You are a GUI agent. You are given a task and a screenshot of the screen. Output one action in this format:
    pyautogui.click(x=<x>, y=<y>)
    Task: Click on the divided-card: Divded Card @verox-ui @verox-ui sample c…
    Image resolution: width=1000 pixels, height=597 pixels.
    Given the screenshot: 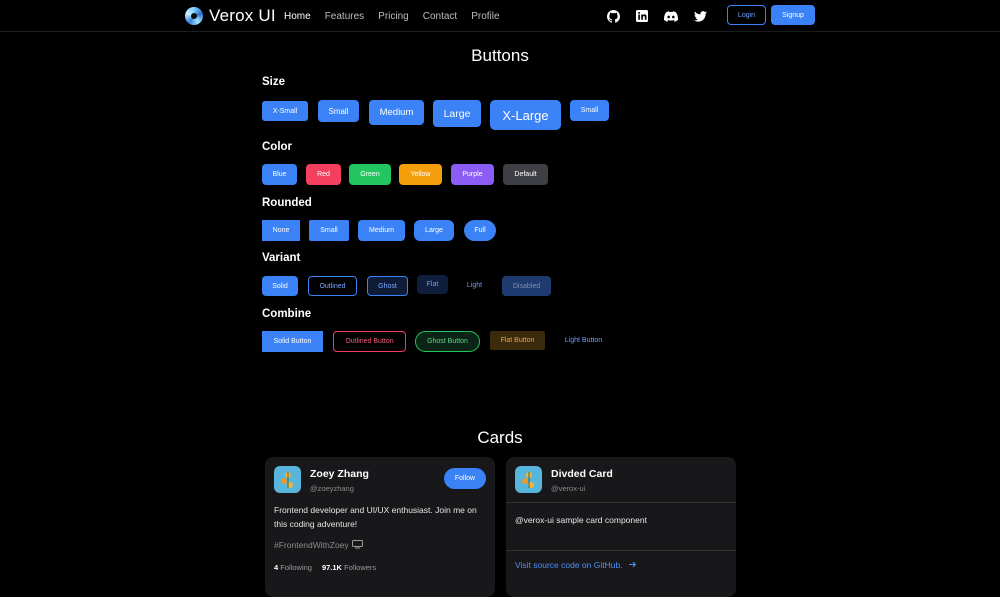 What is the action you would take?
    pyautogui.click(x=621, y=527)
    